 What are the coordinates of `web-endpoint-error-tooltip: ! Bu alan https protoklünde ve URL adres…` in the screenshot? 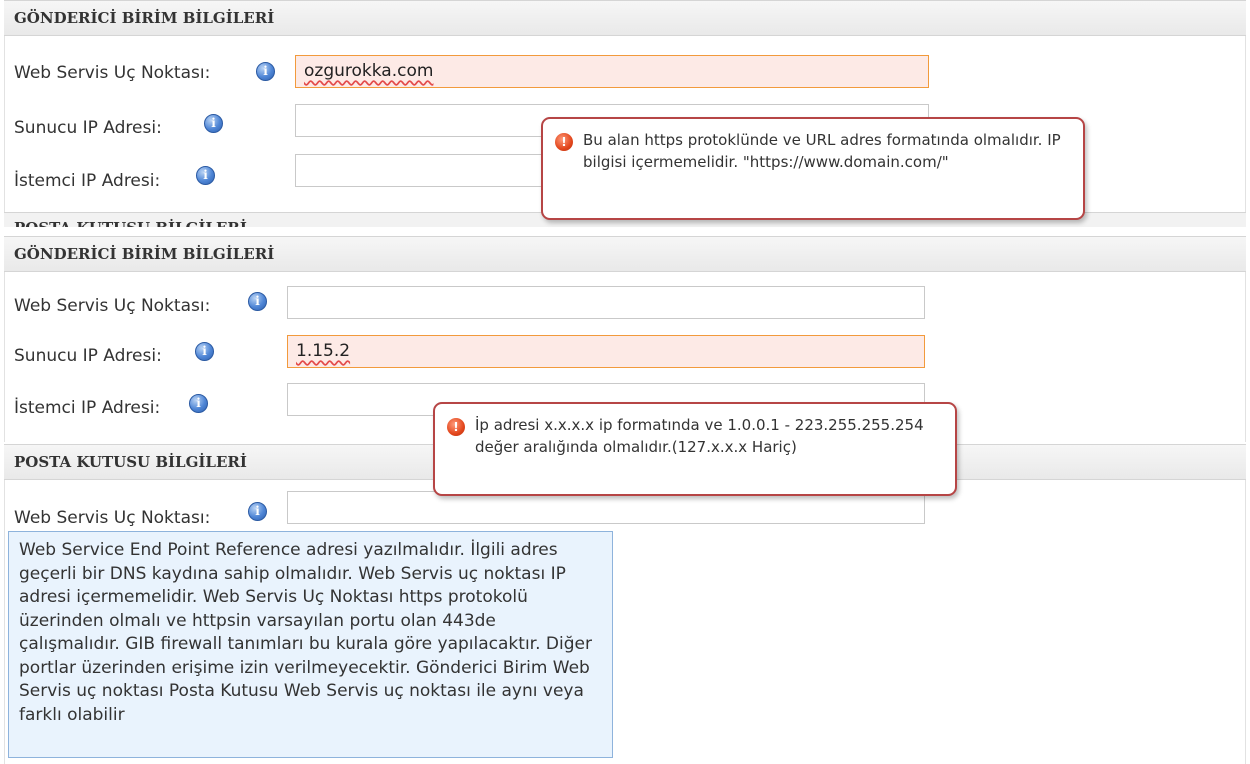 It's located at (813, 168).